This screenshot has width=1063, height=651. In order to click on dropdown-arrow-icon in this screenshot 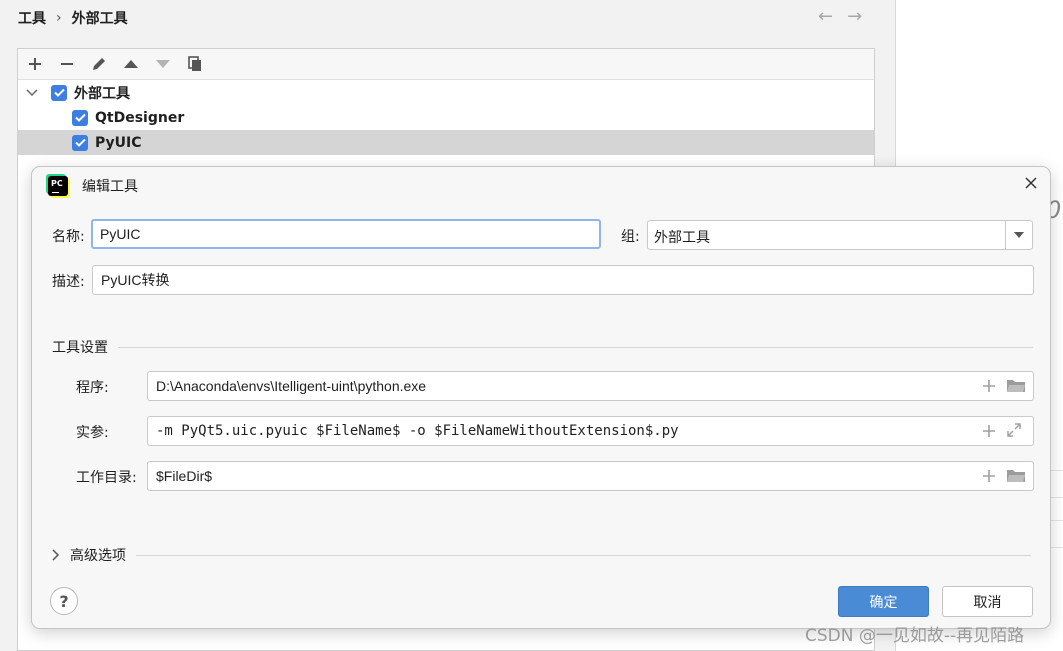, I will do `click(1018, 235)`.